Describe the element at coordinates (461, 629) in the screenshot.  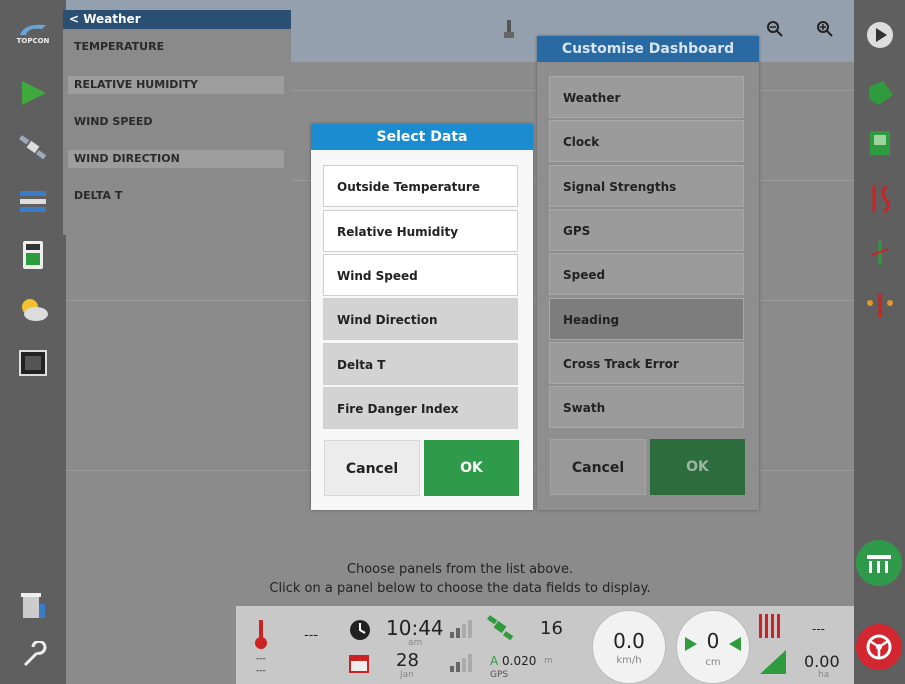
I see `signal-strength-icon` at that location.